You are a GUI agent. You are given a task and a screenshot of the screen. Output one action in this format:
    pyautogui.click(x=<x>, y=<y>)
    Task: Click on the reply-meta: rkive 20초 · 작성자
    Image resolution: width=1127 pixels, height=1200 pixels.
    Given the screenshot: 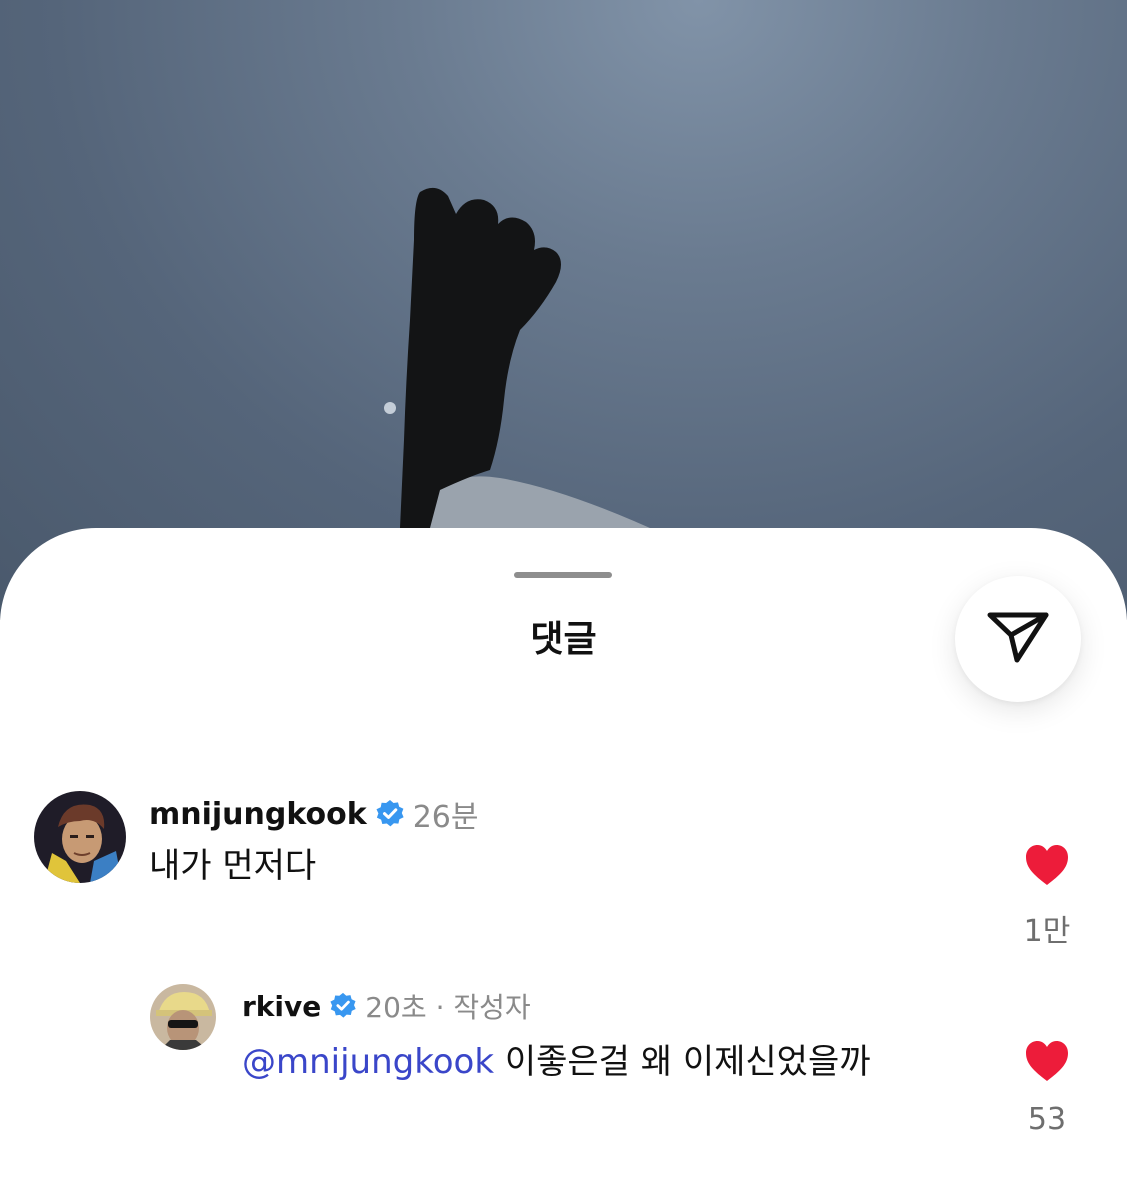 What is the action you would take?
    pyautogui.click(x=386, y=1006)
    